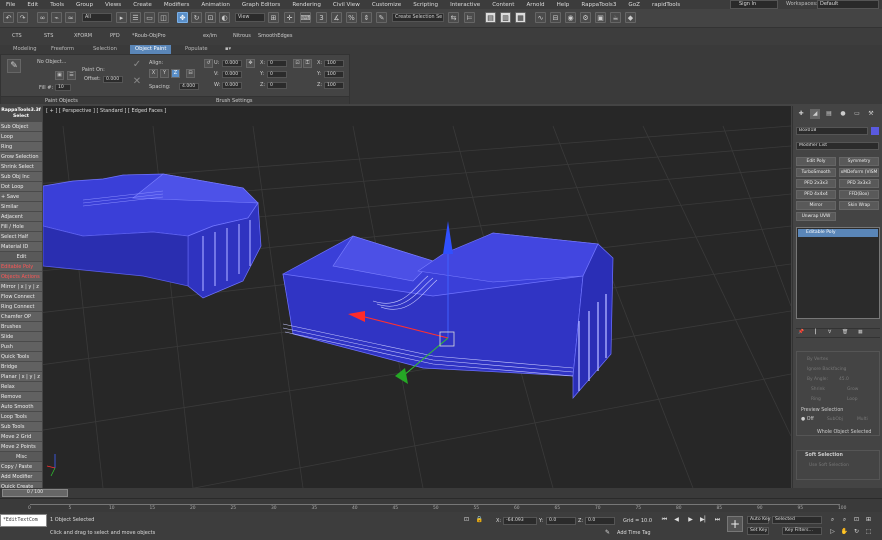 The image size is (882, 540). I want to click on zoom-extents-all-icon: ⊞, so click(868, 519).